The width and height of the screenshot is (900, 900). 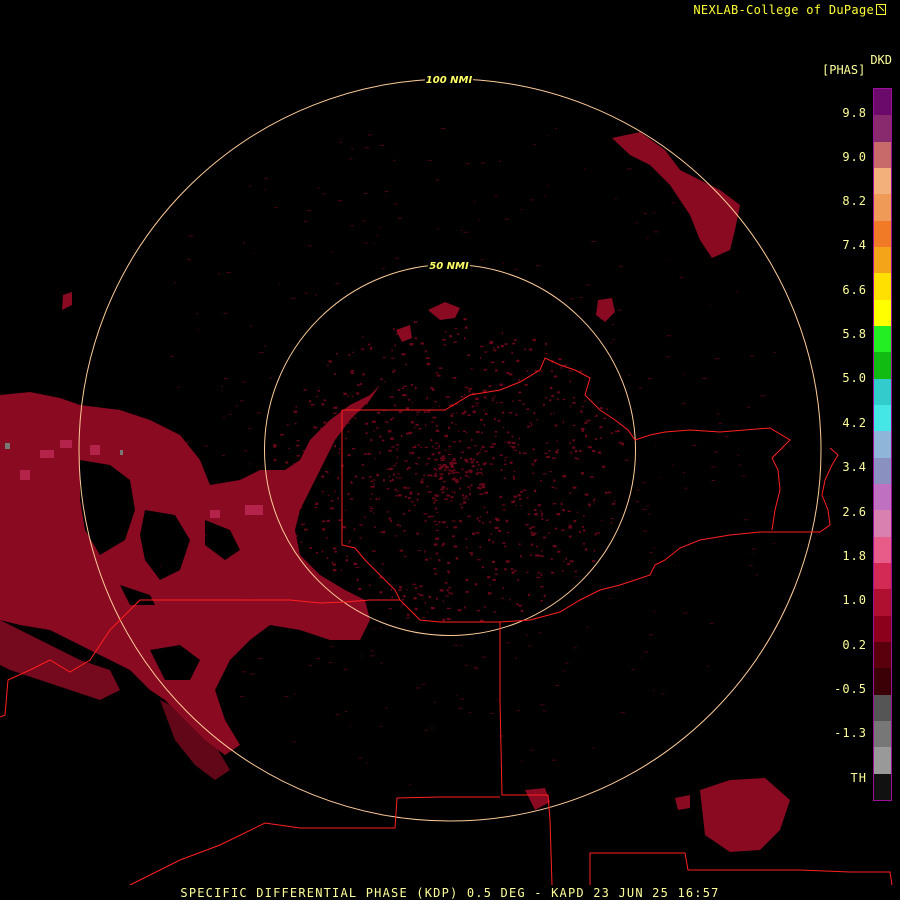 I want to click on legend-tick-label: 9.0, so click(x=854, y=157).